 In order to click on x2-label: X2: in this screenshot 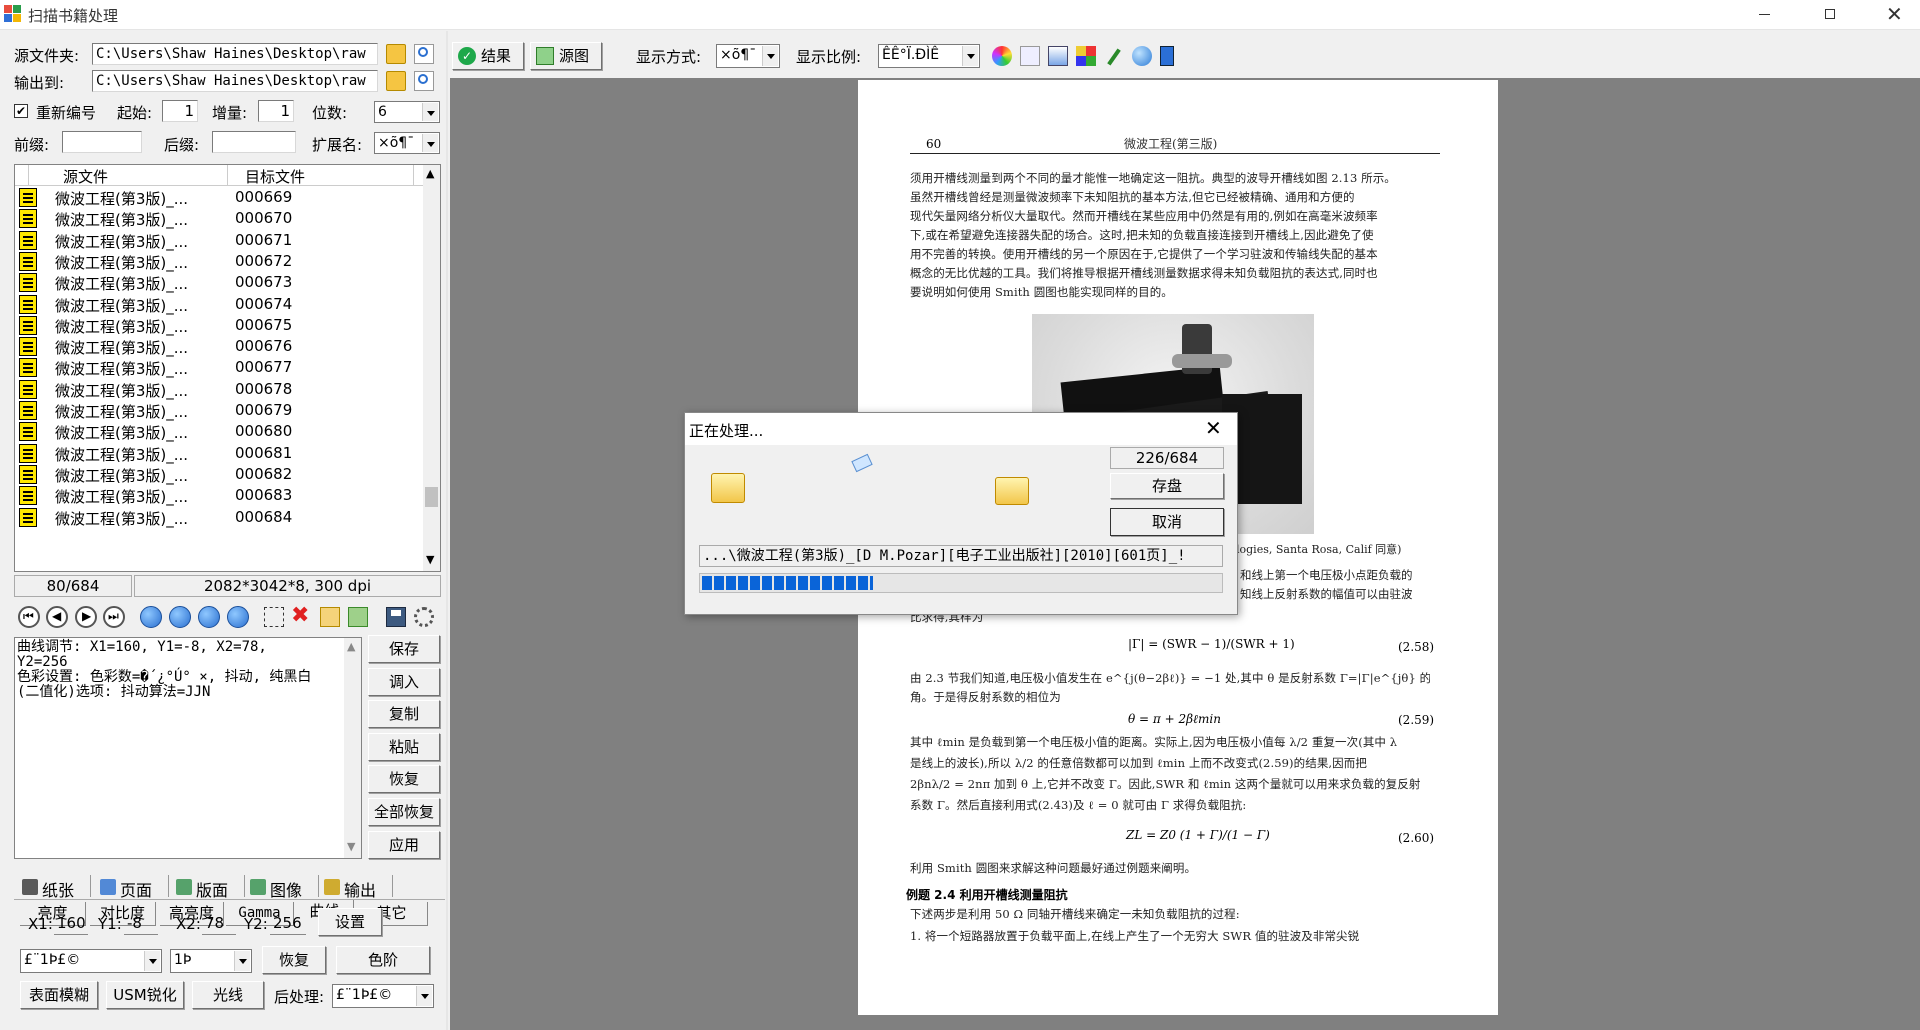, I will do `click(188, 924)`.